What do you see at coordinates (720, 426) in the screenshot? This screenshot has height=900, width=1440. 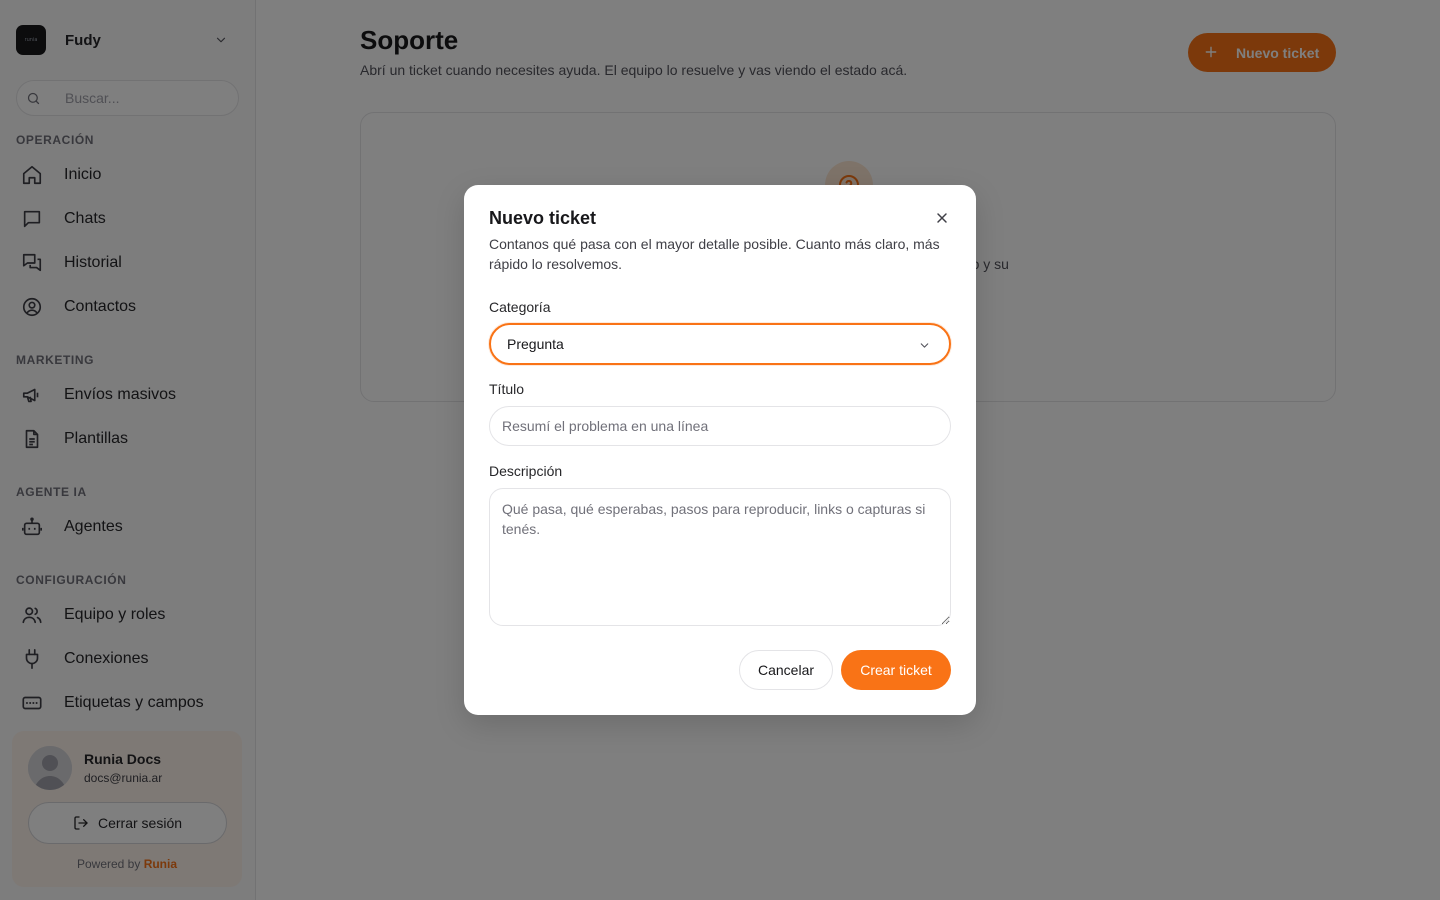 I see `title-input` at bounding box center [720, 426].